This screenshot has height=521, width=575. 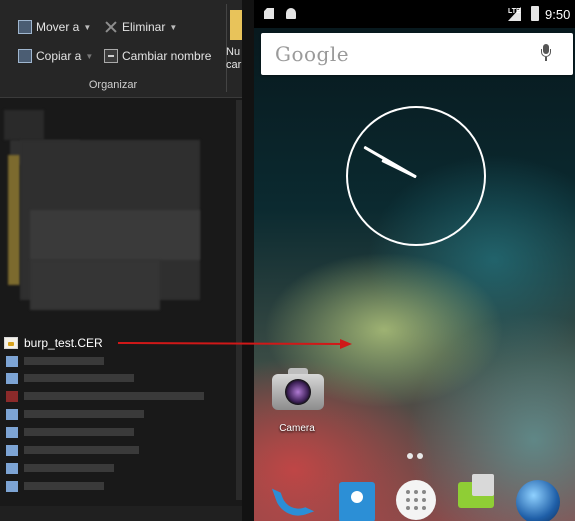 What do you see at coordinates (144, 27) in the screenshot?
I see `delete-label: Eliminar` at bounding box center [144, 27].